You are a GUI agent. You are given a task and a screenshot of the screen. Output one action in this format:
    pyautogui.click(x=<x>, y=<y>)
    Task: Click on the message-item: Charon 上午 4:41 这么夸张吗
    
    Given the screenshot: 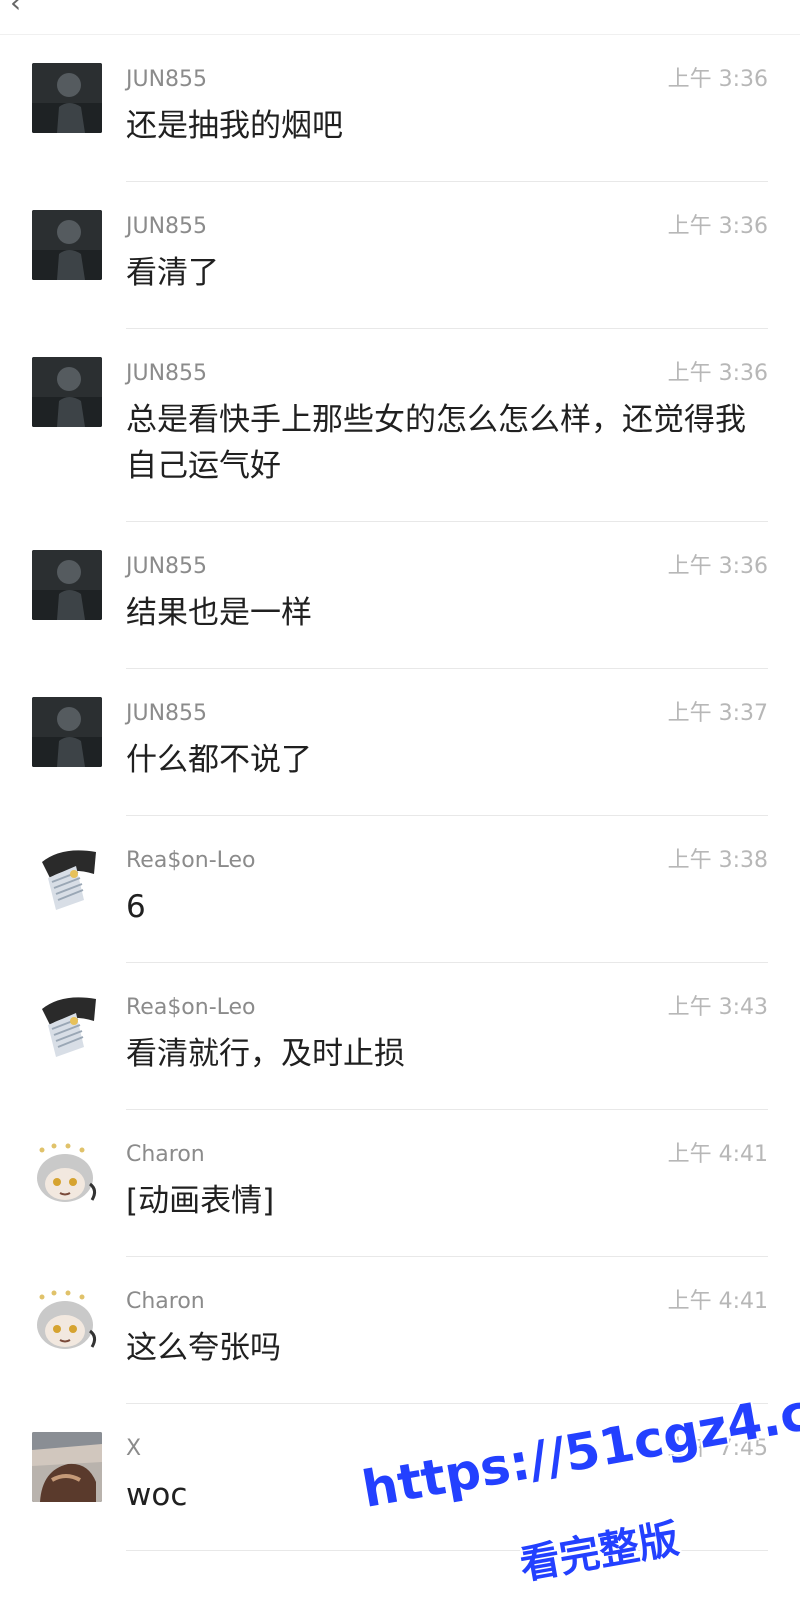 What is the action you would take?
    pyautogui.click(x=400, y=1330)
    